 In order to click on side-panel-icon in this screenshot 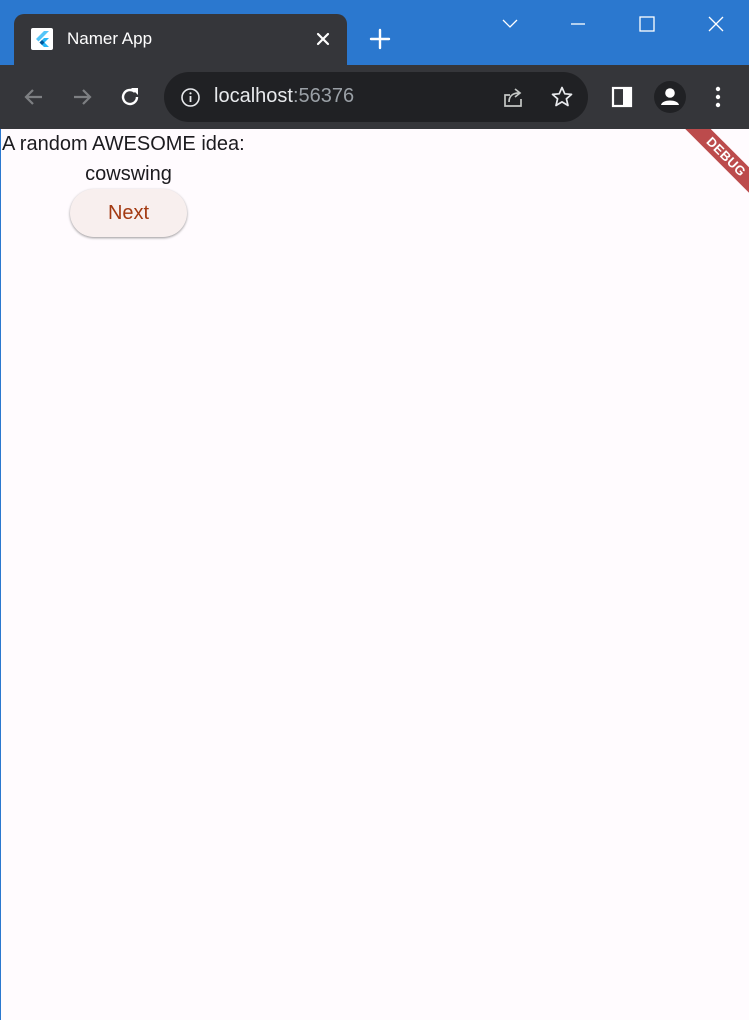, I will do `click(622, 97)`.